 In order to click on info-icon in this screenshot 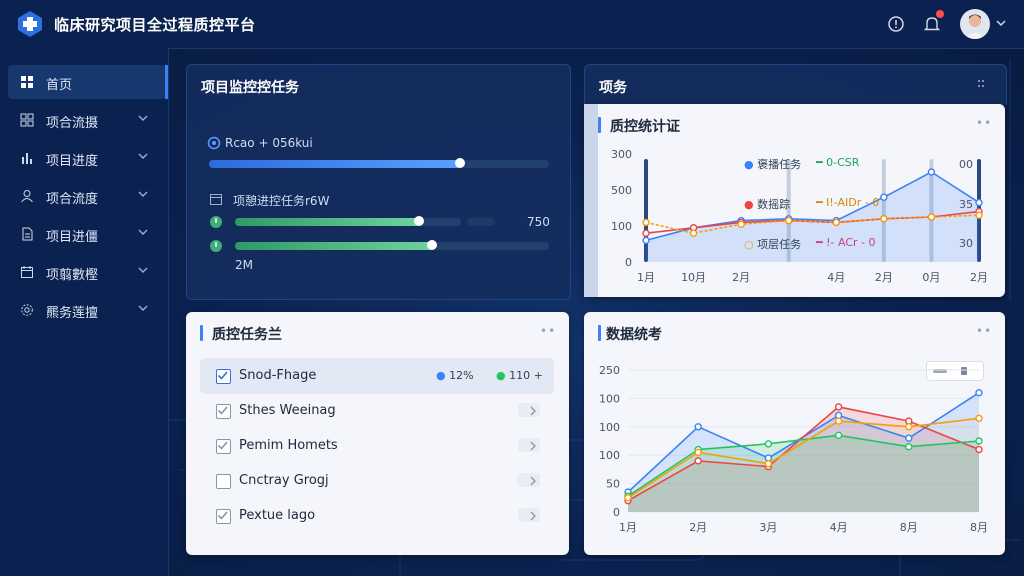, I will do `click(896, 24)`.